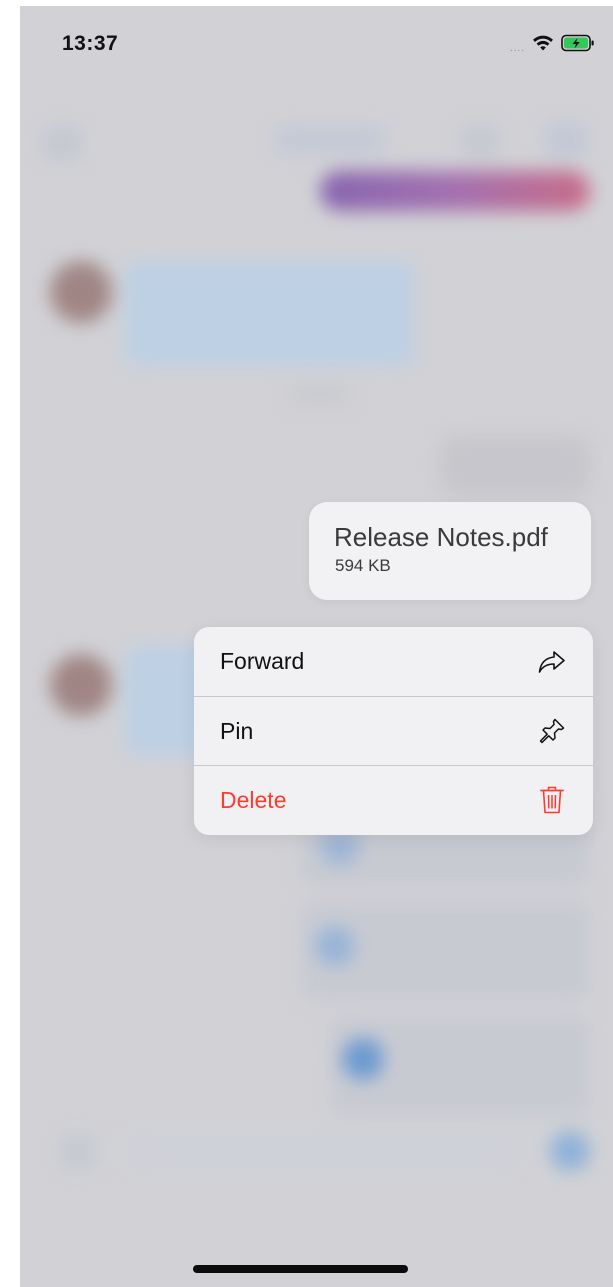 The image size is (613, 1287). I want to click on context-menu: Forward Pin Delete, so click(393, 731).